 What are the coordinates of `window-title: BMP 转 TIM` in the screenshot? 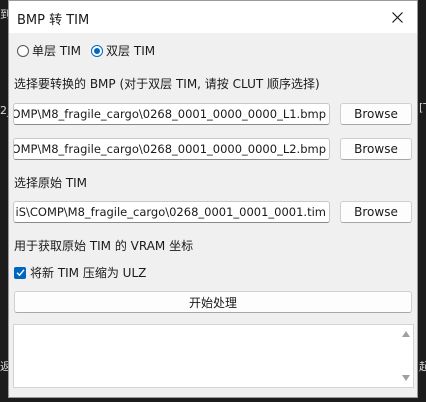 It's located at (53, 20).